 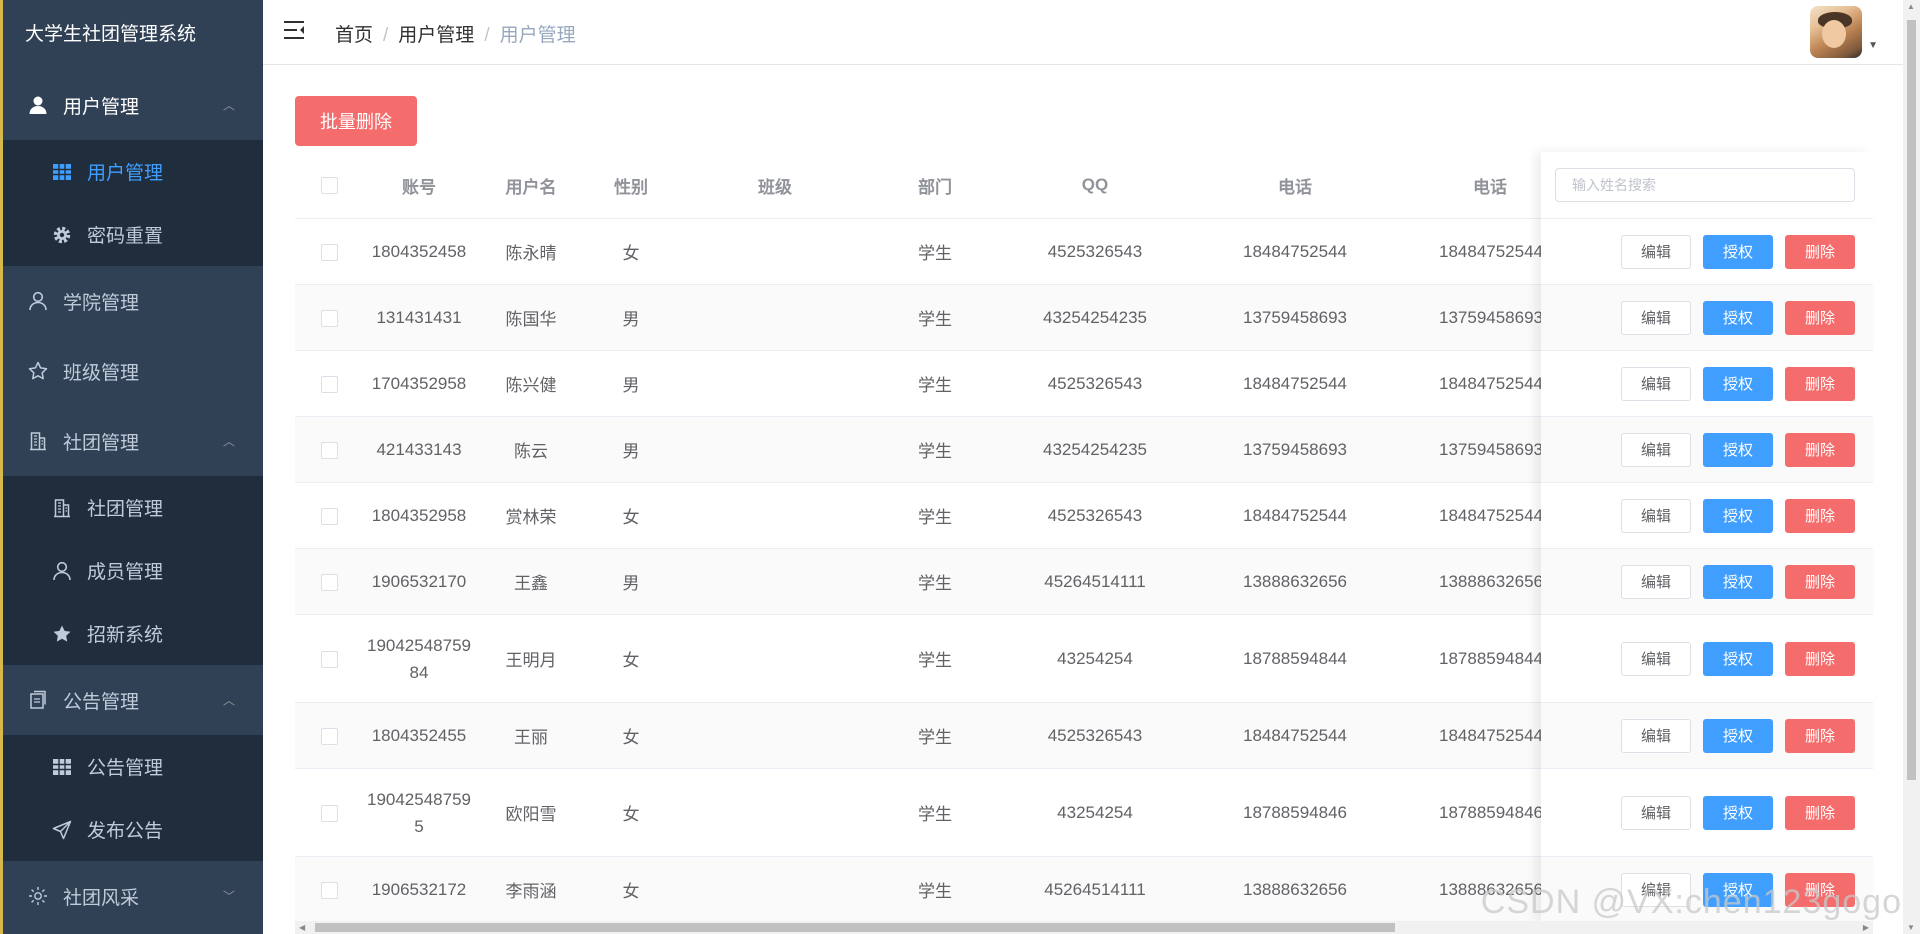 I want to click on cell-username: 陈云, so click(x=531, y=449).